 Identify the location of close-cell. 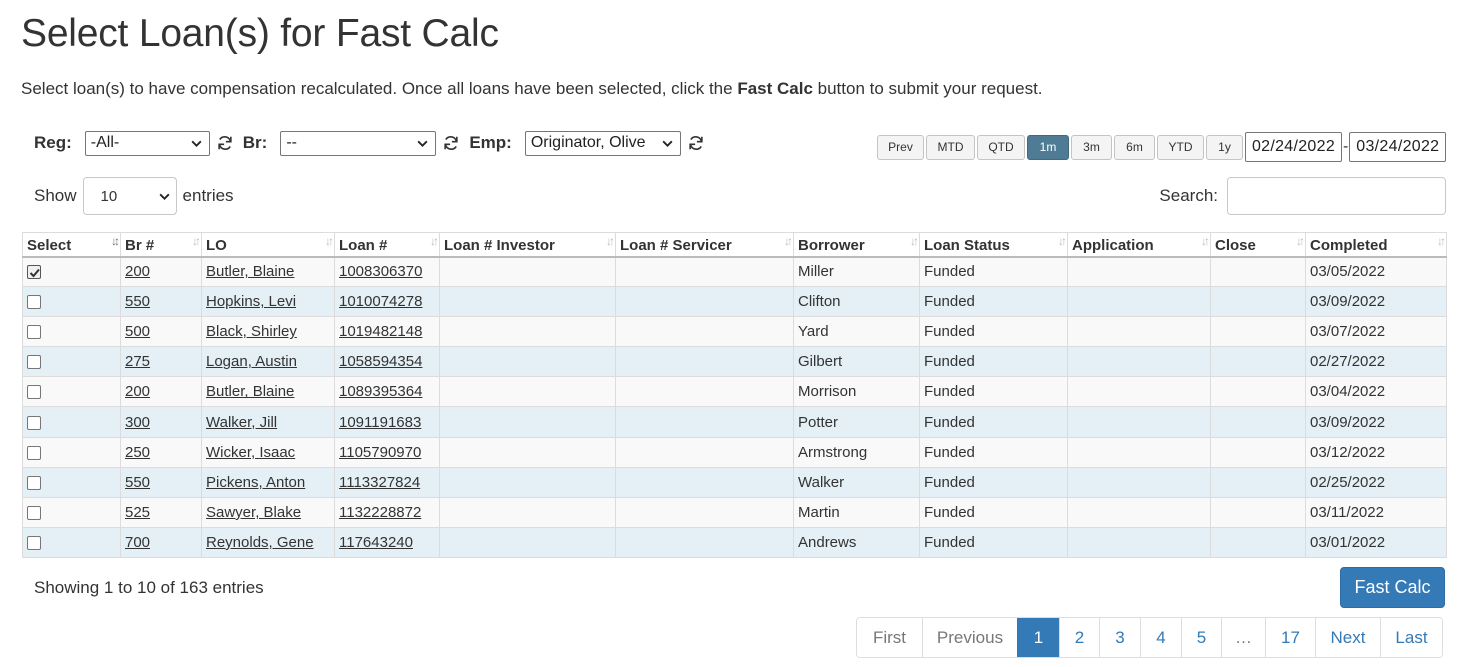
(1258, 392).